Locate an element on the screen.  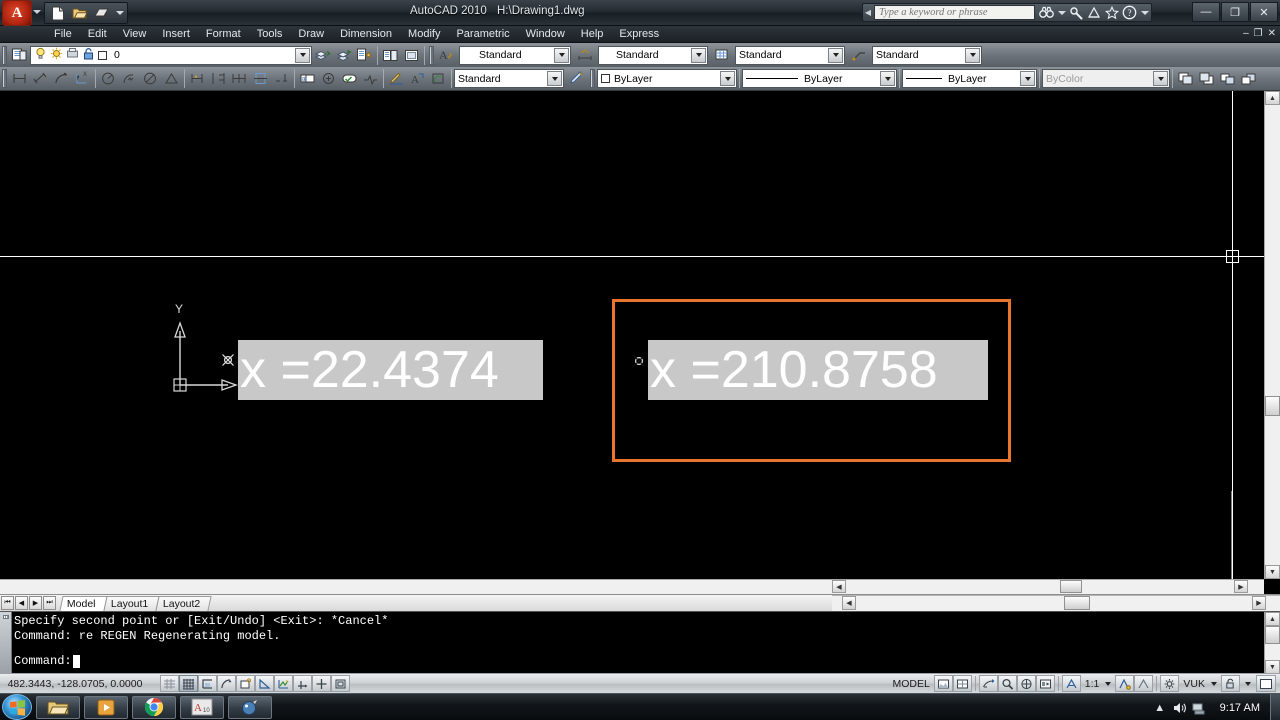
clean-screen-icon is located at coordinates (1266, 683).